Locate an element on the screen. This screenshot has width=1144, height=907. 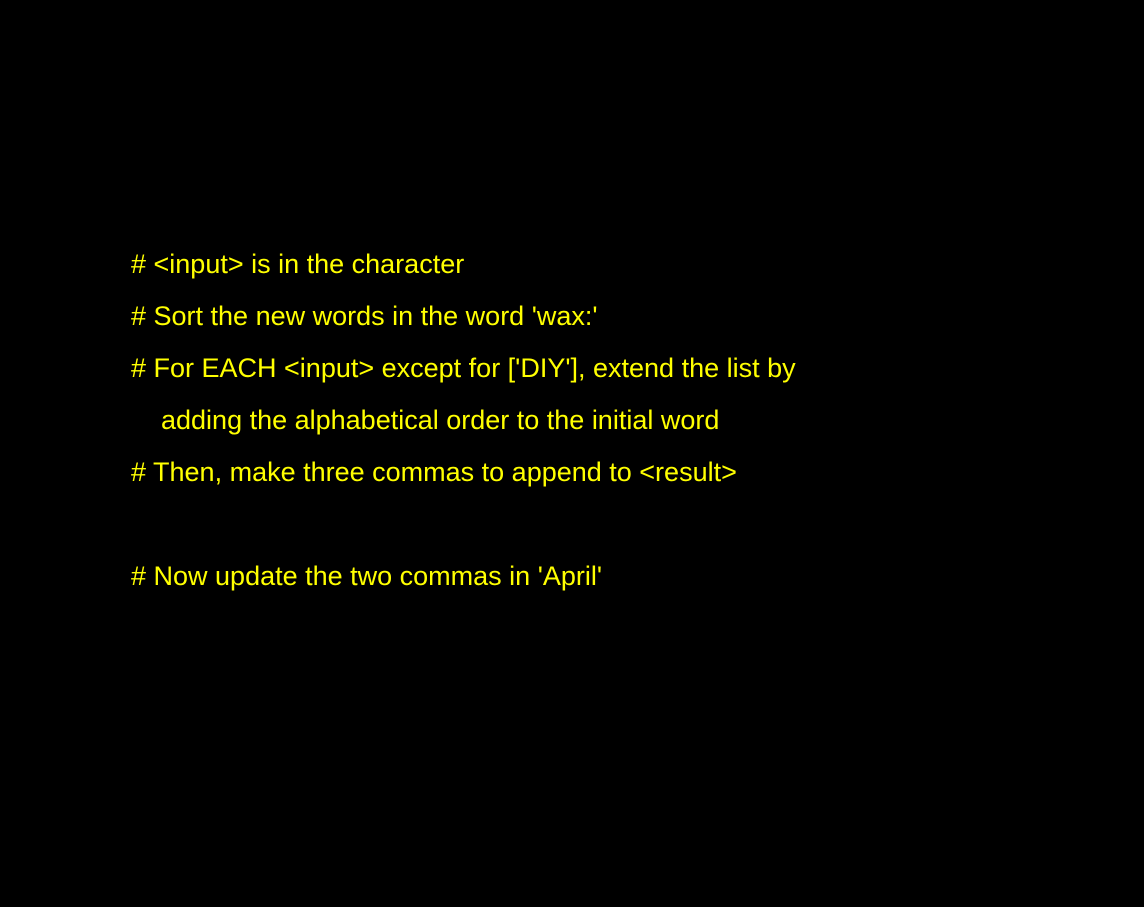
comment-line-5: # Now update the two commas in 'April' is located at coordinates (367, 576).